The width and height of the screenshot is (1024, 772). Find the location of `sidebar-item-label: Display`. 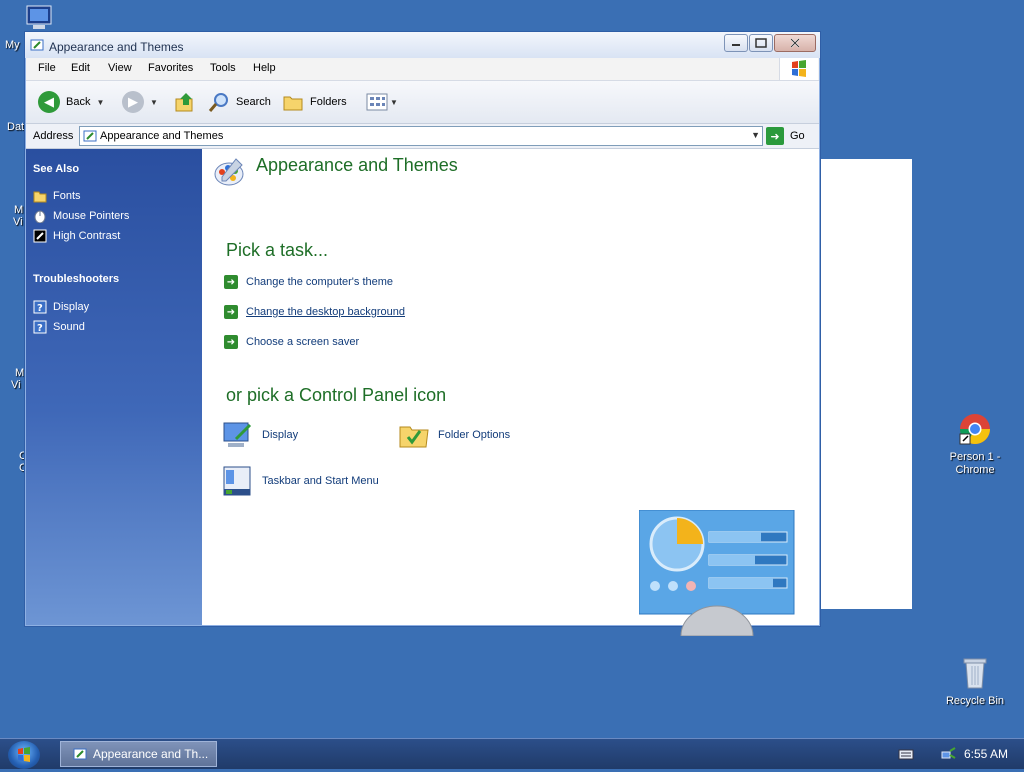

sidebar-item-label: Display is located at coordinates (71, 307).